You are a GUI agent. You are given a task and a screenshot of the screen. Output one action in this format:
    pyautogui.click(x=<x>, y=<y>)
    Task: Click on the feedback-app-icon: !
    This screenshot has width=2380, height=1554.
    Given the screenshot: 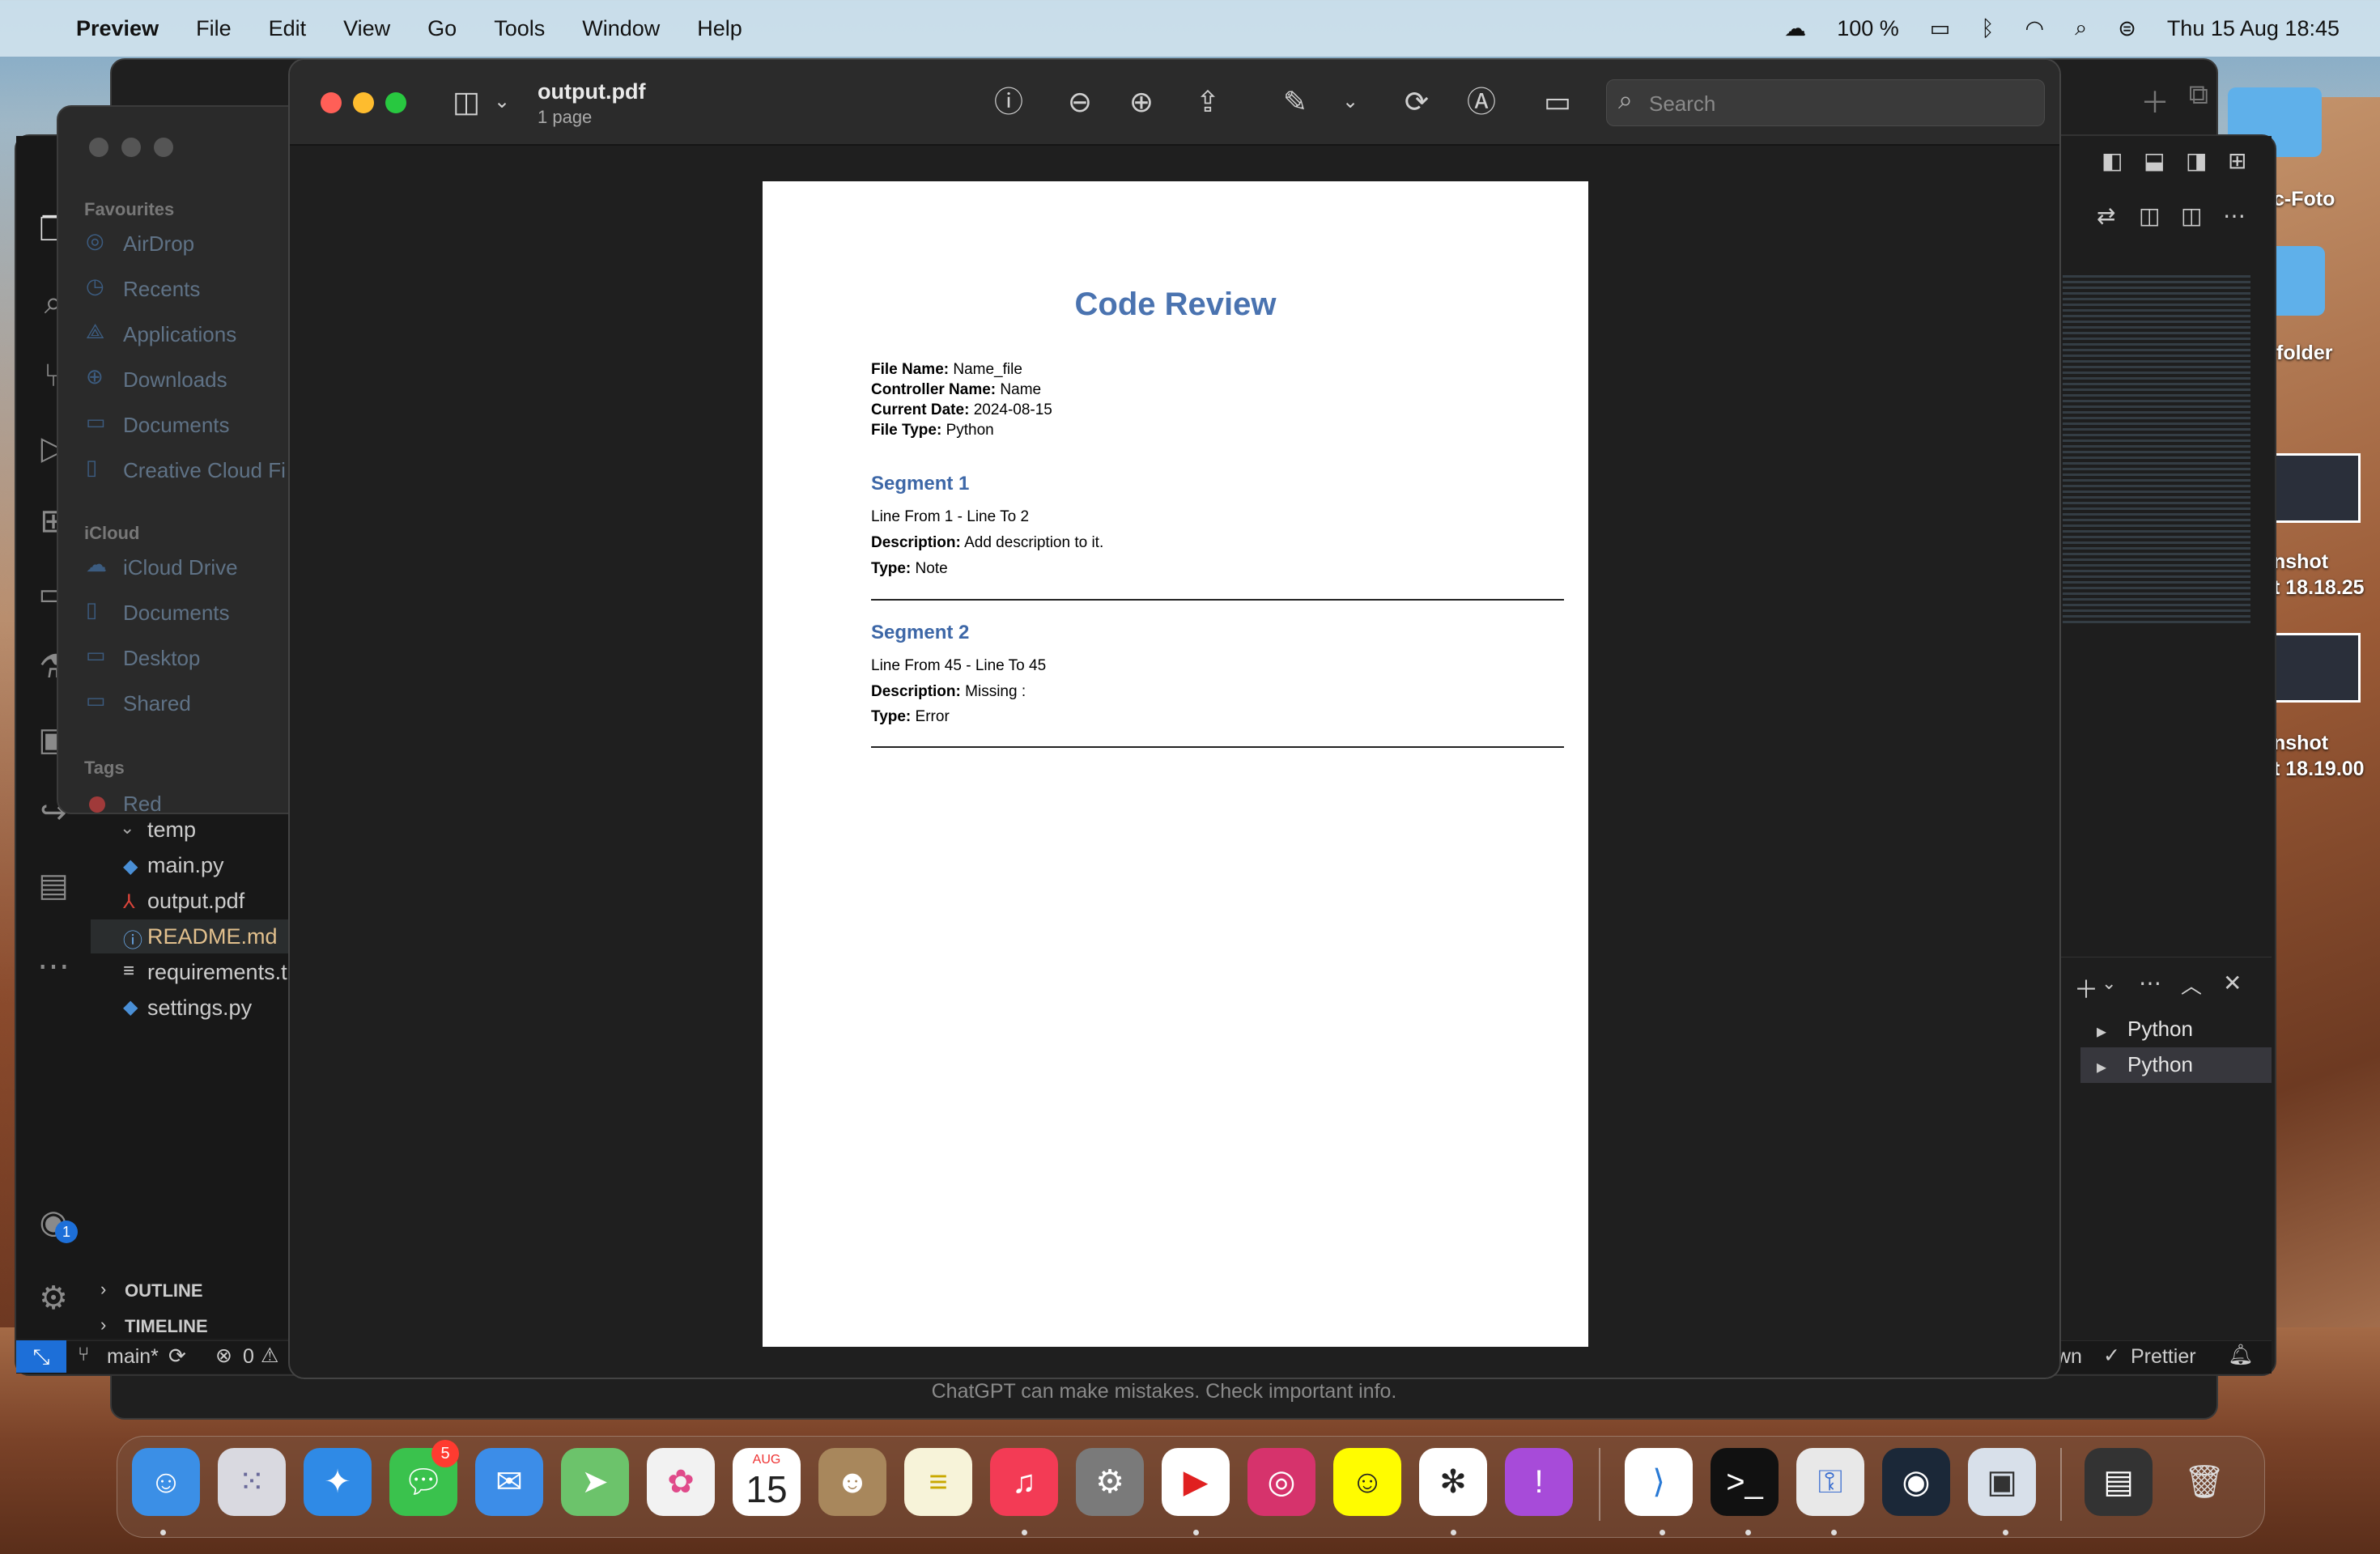 What is the action you would take?
    pyautogui.click(x=1539, y=1482)
    